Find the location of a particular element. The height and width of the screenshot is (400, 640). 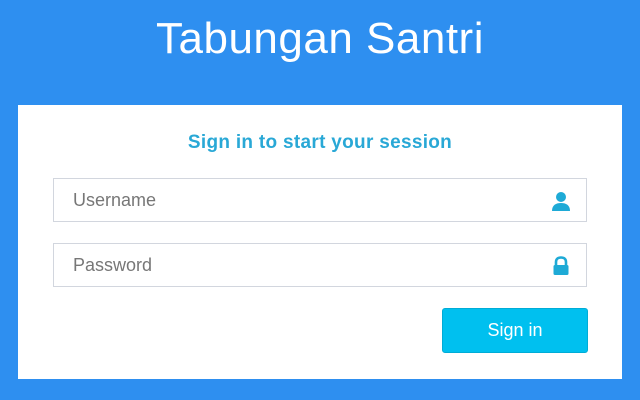

username-field is located at coordinates (320, 200).